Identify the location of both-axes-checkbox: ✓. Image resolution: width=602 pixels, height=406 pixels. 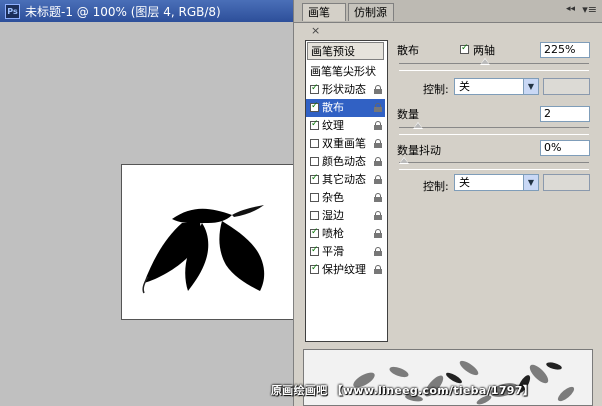
(464, 48).